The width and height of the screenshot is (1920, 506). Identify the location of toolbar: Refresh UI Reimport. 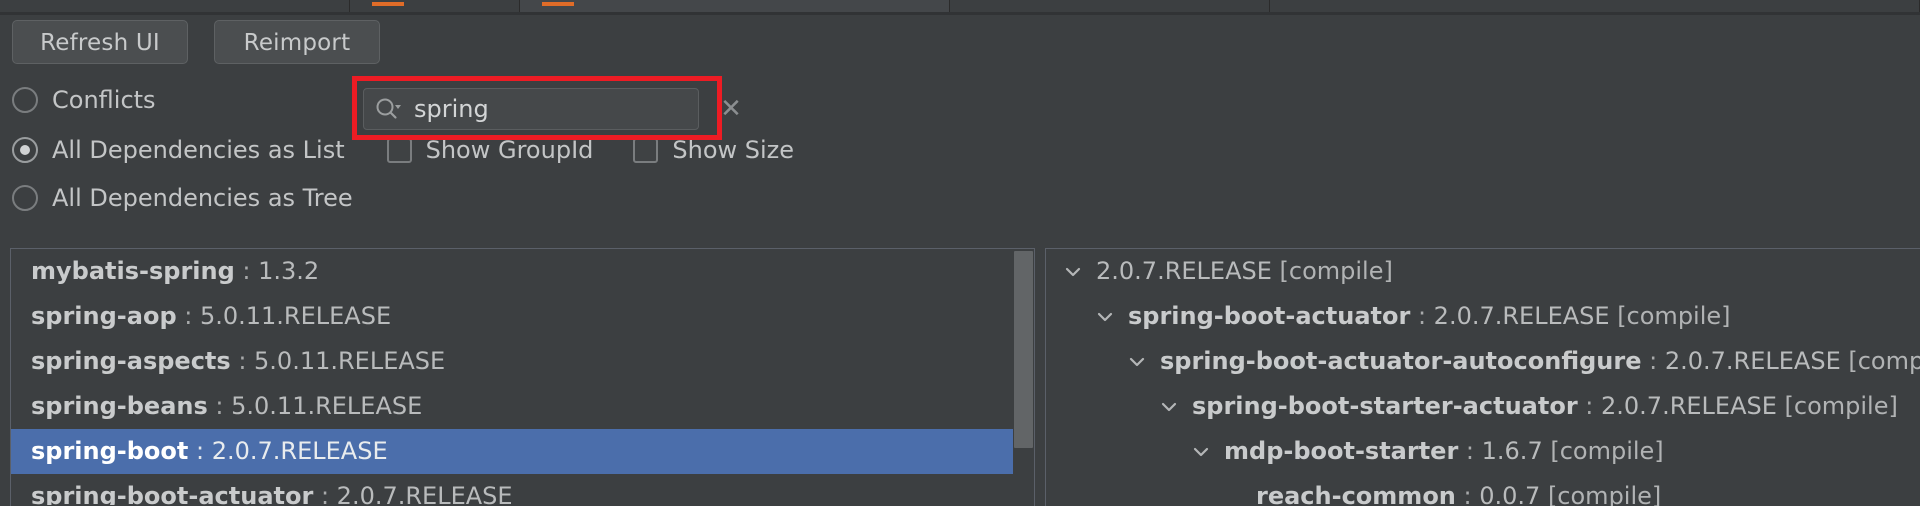
(960, 42).